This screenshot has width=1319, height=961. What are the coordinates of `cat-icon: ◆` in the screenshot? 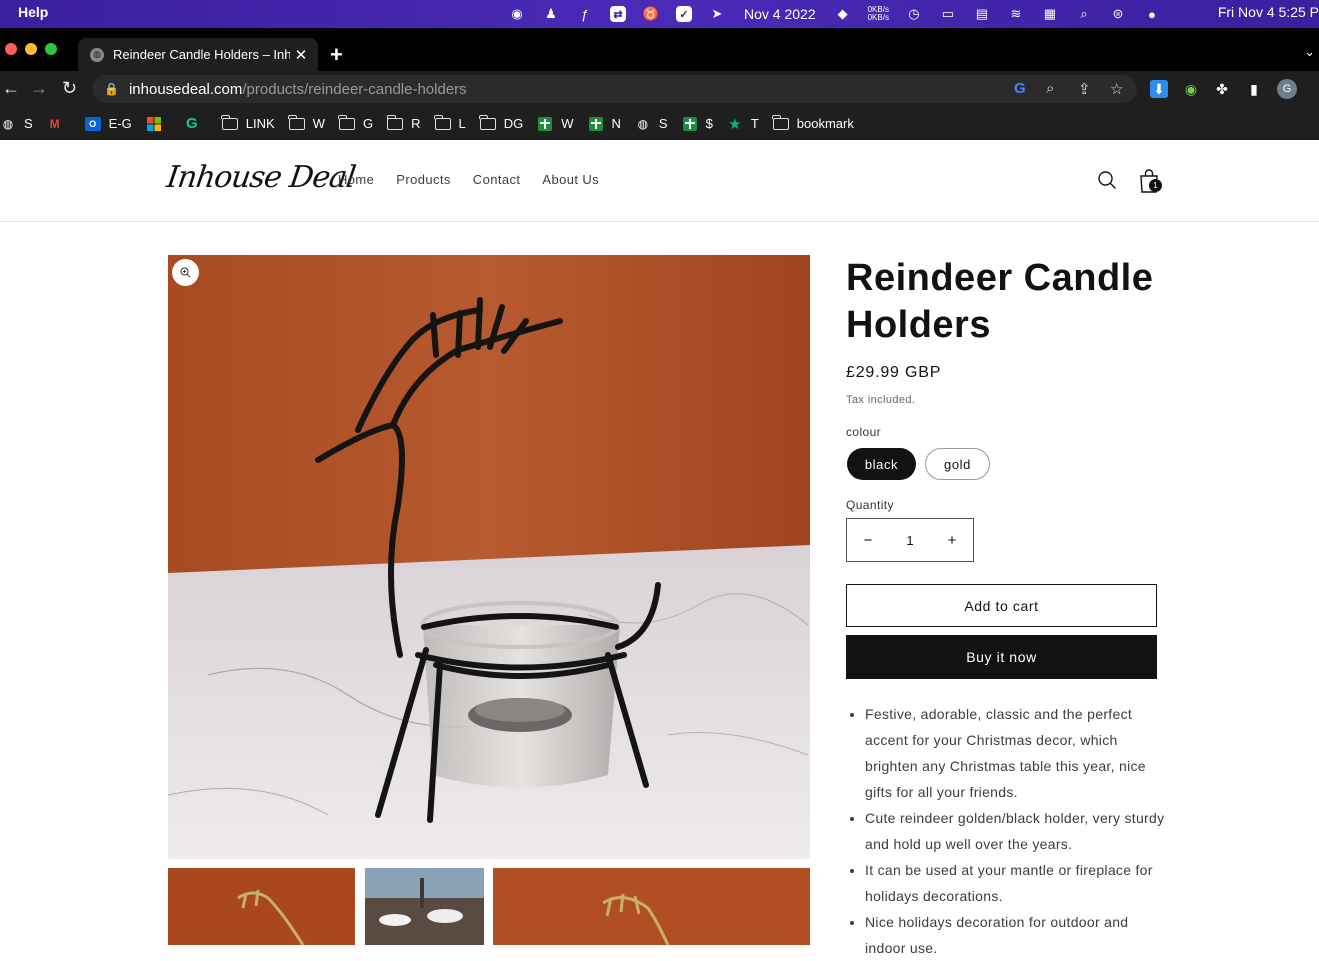 It's located at (843, 14).